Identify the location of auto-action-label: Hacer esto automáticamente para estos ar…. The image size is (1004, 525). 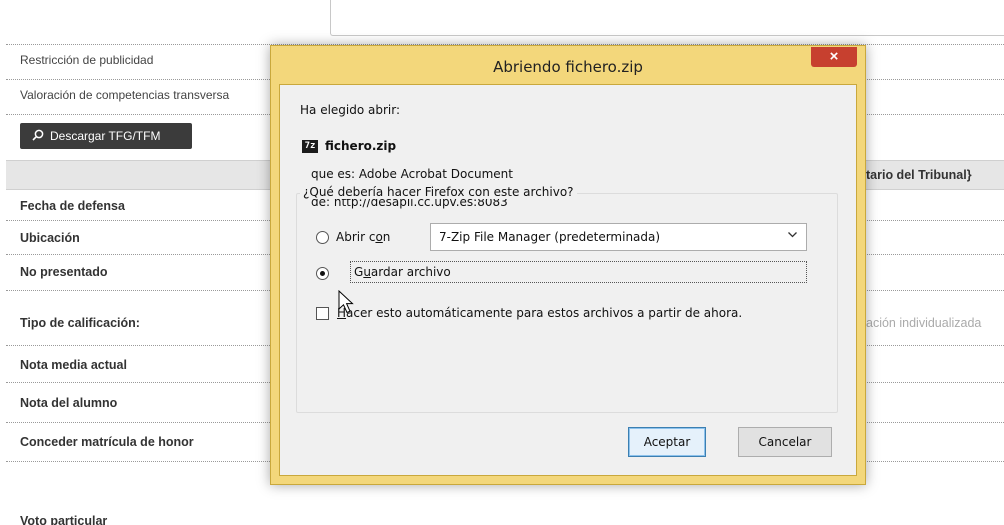
(539, 313).